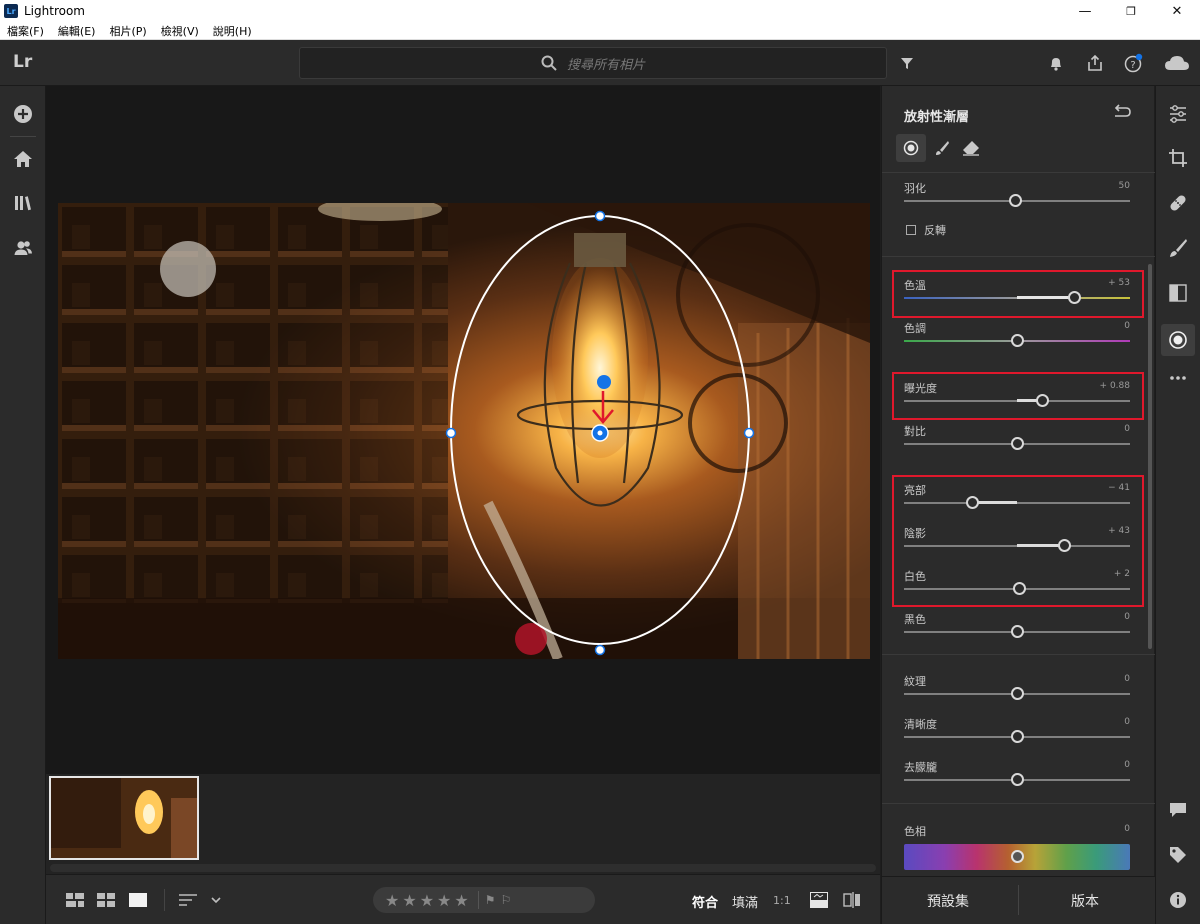 This screenshot has width=1200, height=924. What do you see at coordinates (75, 900) in the screenshot?
I see `photo-grid-icon` at bounding box center [75, 900].